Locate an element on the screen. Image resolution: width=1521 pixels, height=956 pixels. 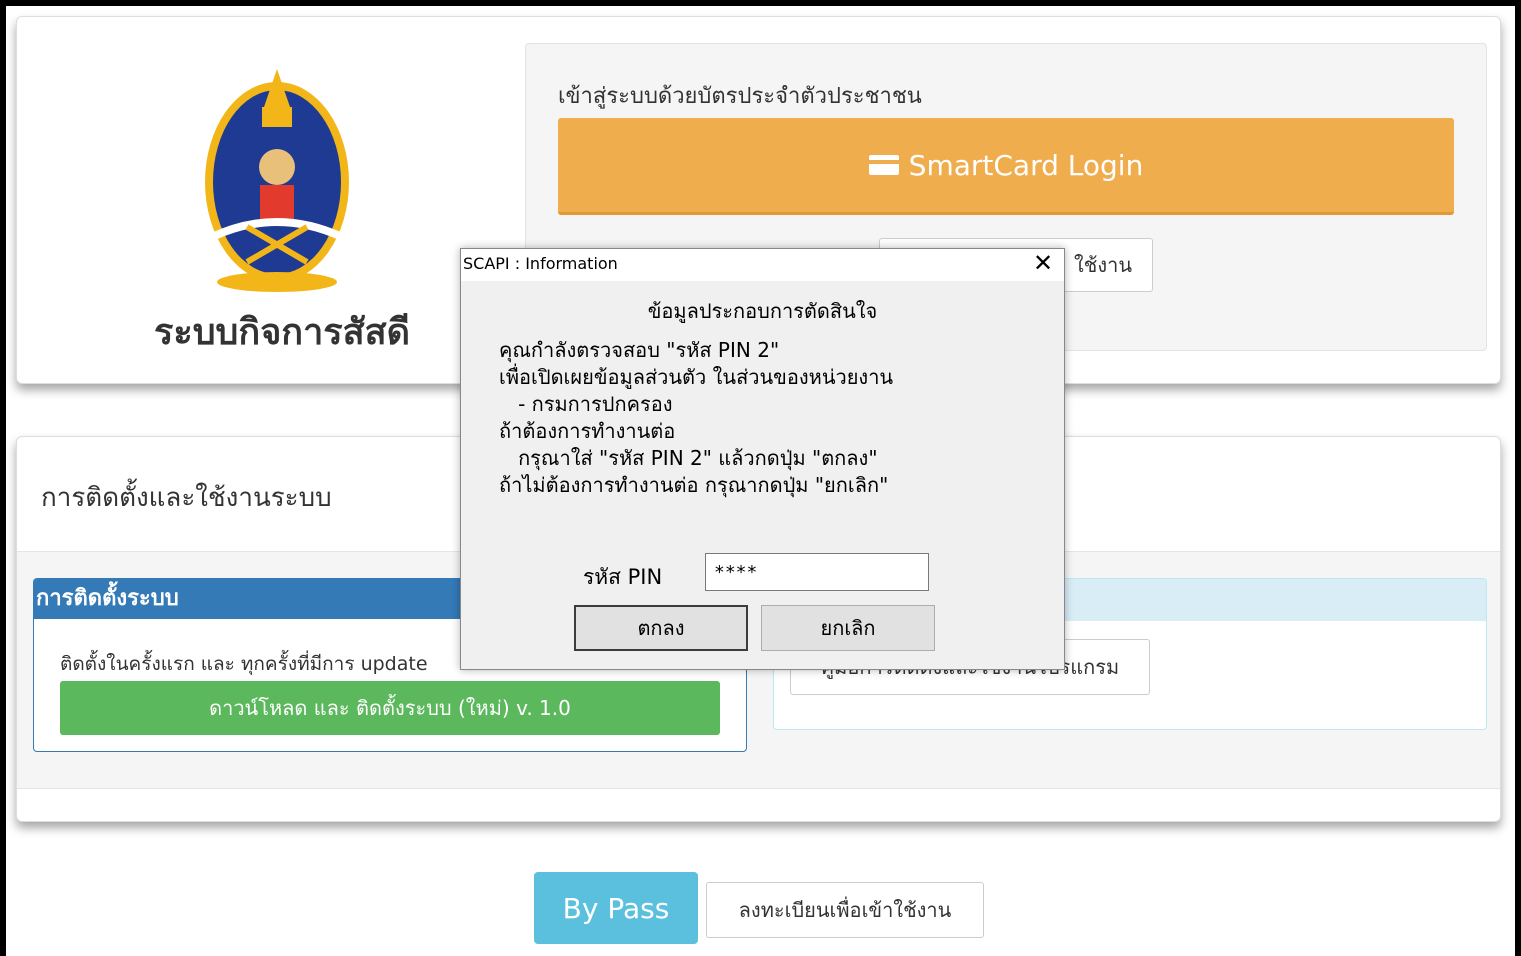
cancel-button: ยกเลิก is located at coordinates (848, 628).